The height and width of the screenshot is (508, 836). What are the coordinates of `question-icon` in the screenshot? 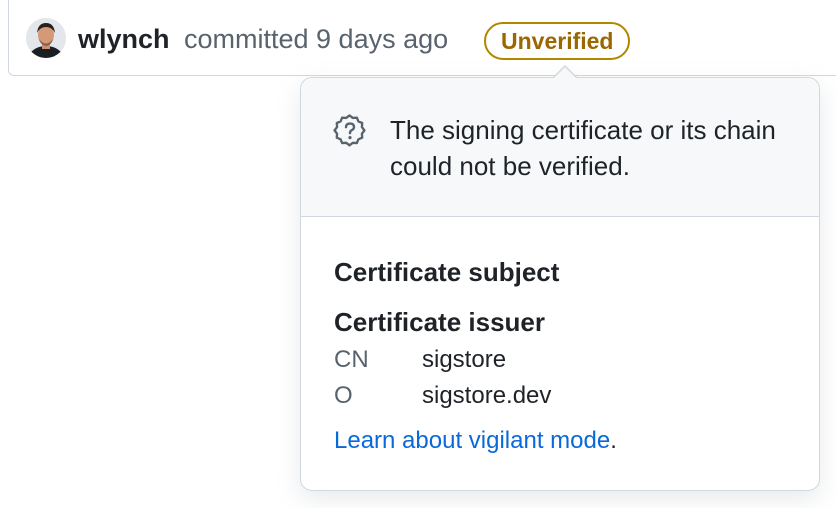 It's located at (350, 131).